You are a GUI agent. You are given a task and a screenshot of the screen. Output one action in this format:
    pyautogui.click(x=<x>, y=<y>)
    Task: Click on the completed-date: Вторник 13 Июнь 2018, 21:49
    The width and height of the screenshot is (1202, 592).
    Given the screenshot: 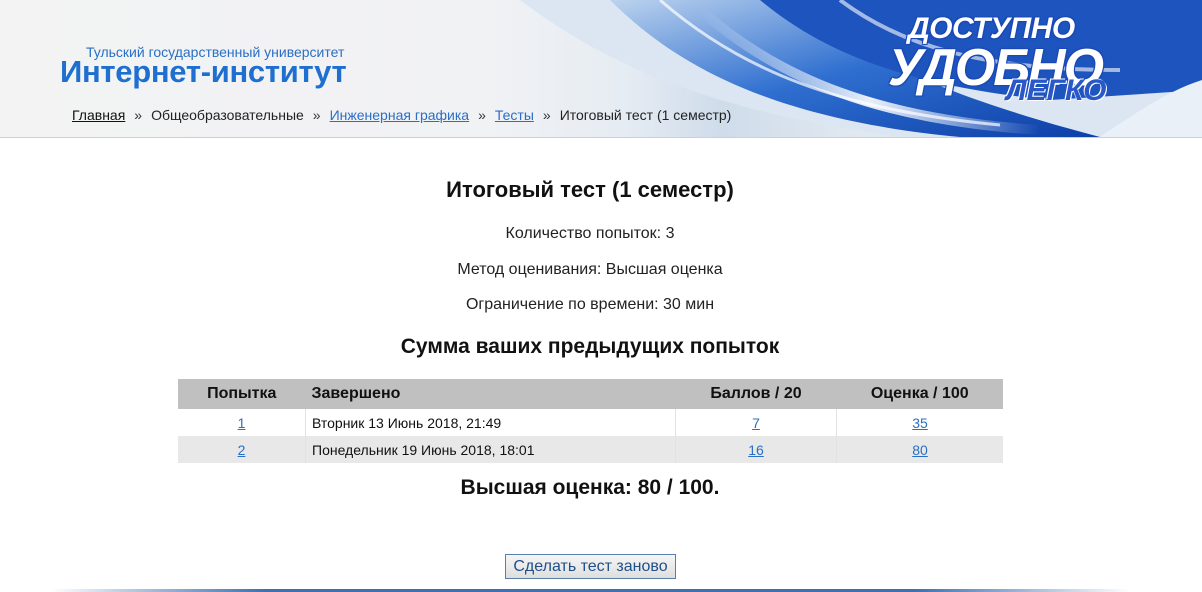 What is the action you would take?
    pyautogui.click(x=490, y=422)
    